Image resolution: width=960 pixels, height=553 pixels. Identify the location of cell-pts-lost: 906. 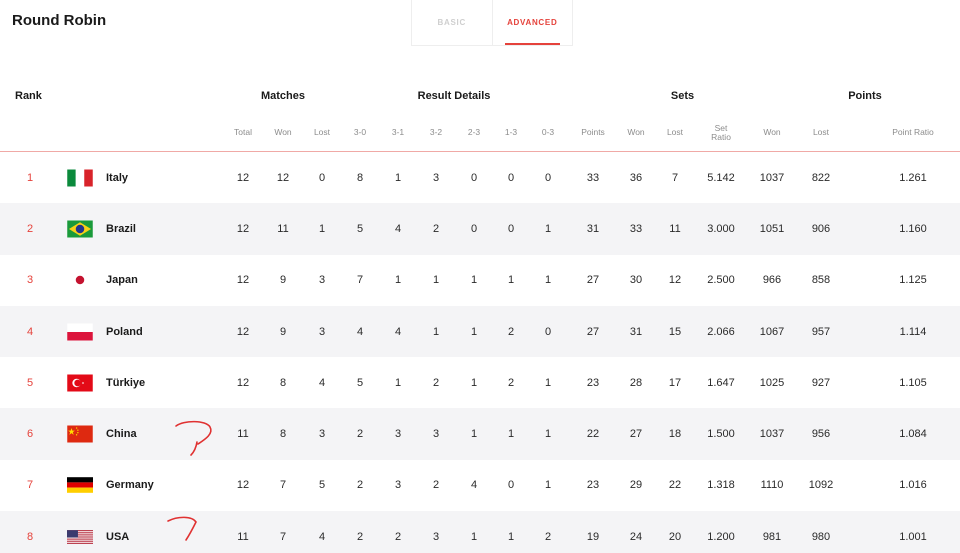
(821, 228).